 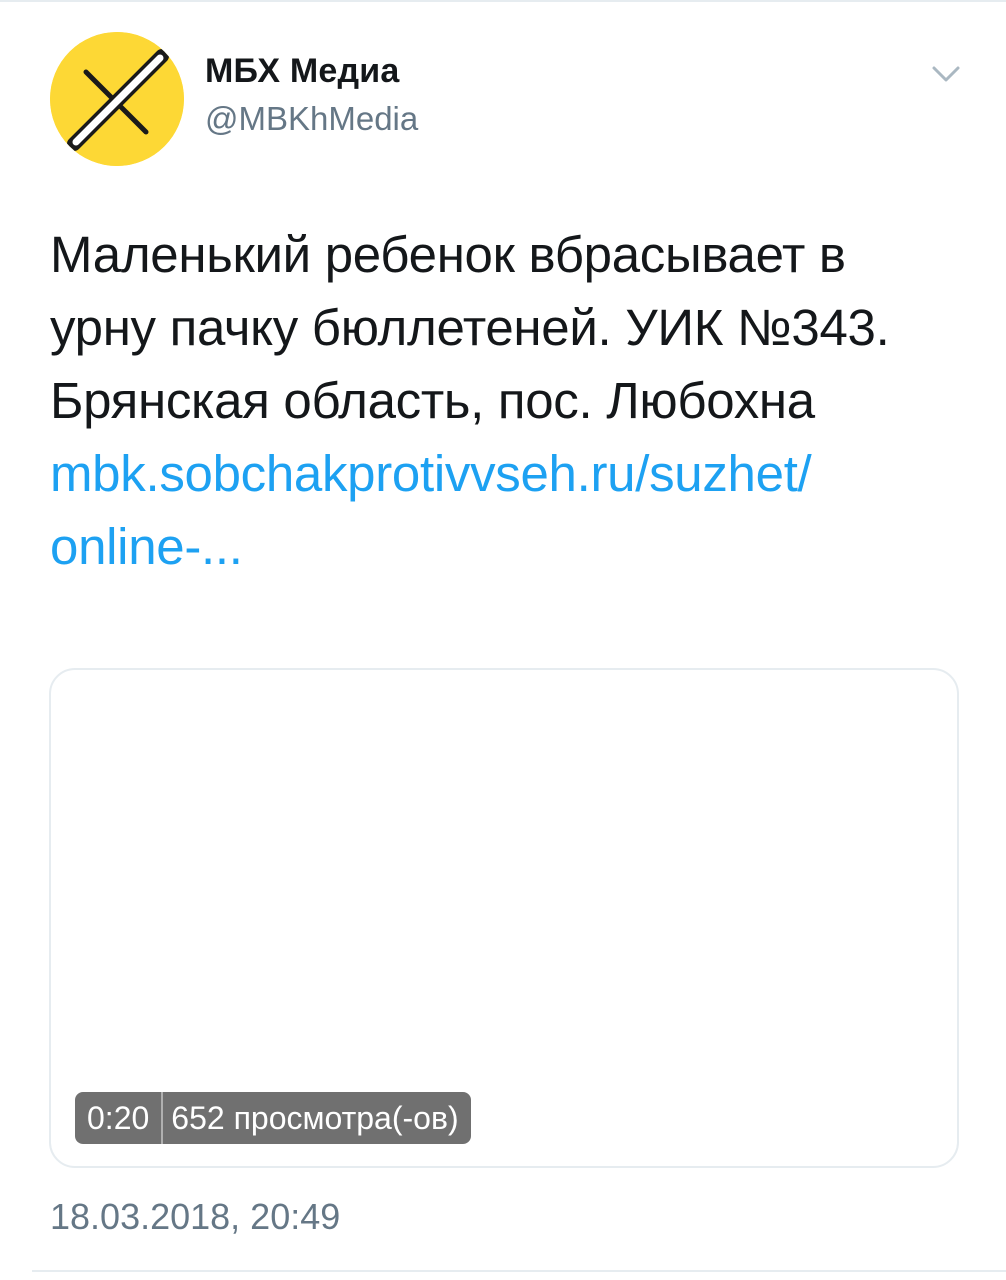 What do you see at coordinates (315, 1118) in the screenshot?
I see `video-view-count: 652 просмотра(-ов)` at bounding box center [315, 1118].